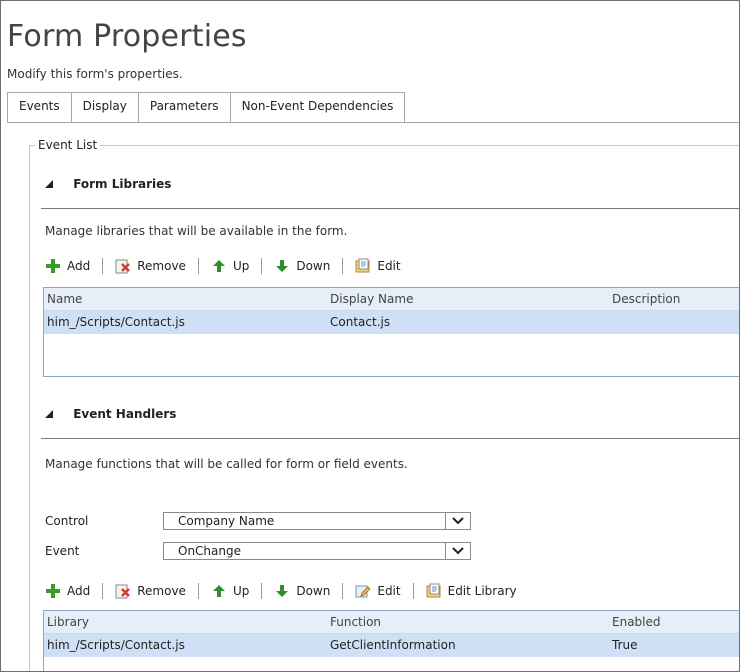 The width and height of the screenshot is (740, 672). I want to click on cell-library: him_/Scripts/Contact.js, so click(116, 645).